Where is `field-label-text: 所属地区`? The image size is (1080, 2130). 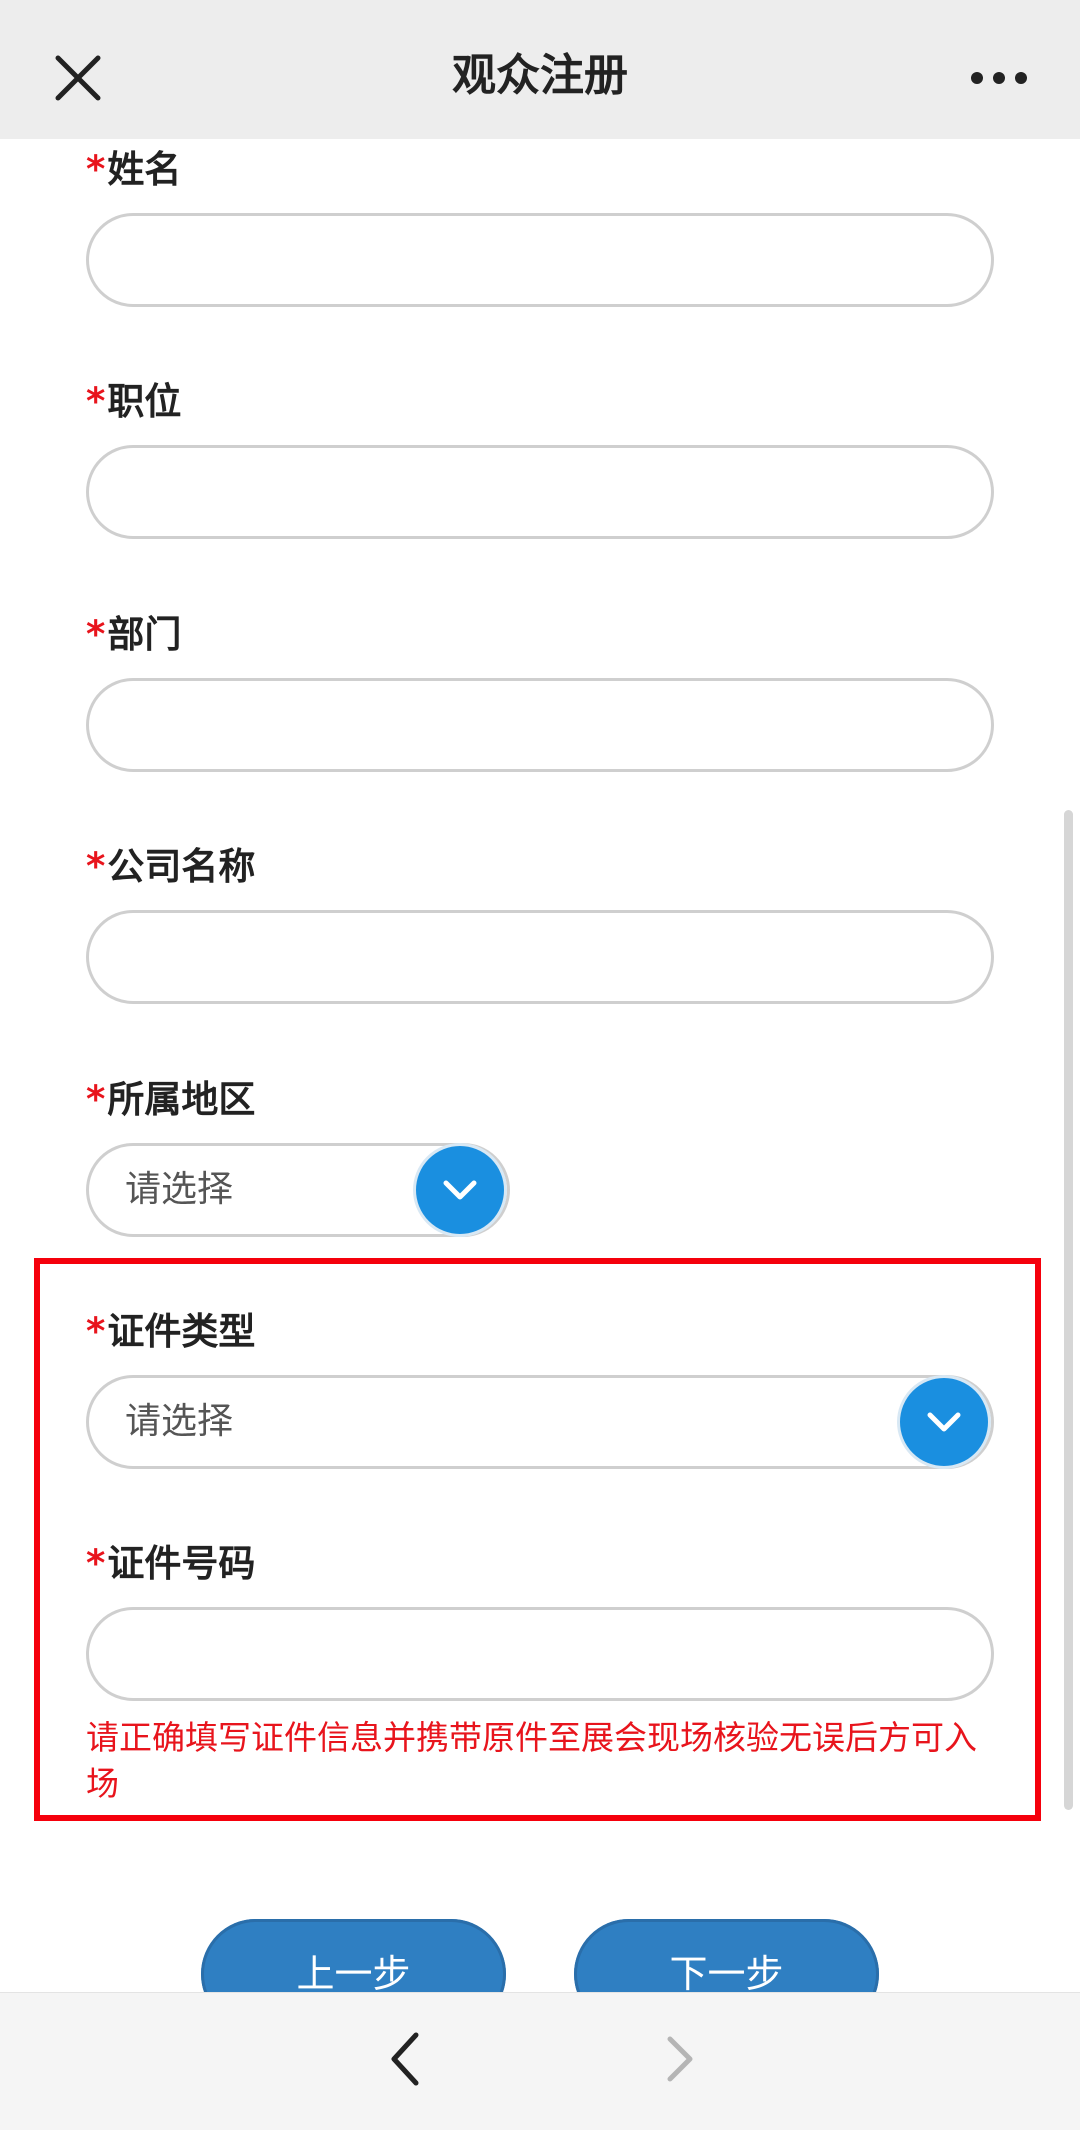
field-label-text: 所属地区 is located at coordinates (181, 1099).